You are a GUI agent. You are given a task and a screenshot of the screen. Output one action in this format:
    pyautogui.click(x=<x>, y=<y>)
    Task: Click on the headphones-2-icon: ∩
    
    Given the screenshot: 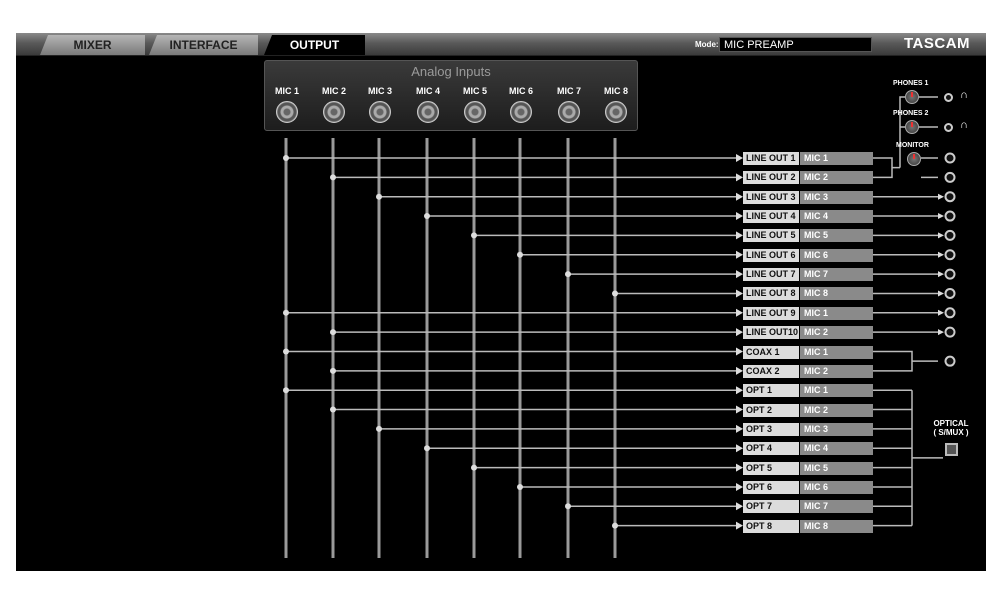 What is the action you would take?
    pyautogui.click(x=964, y=125)
    